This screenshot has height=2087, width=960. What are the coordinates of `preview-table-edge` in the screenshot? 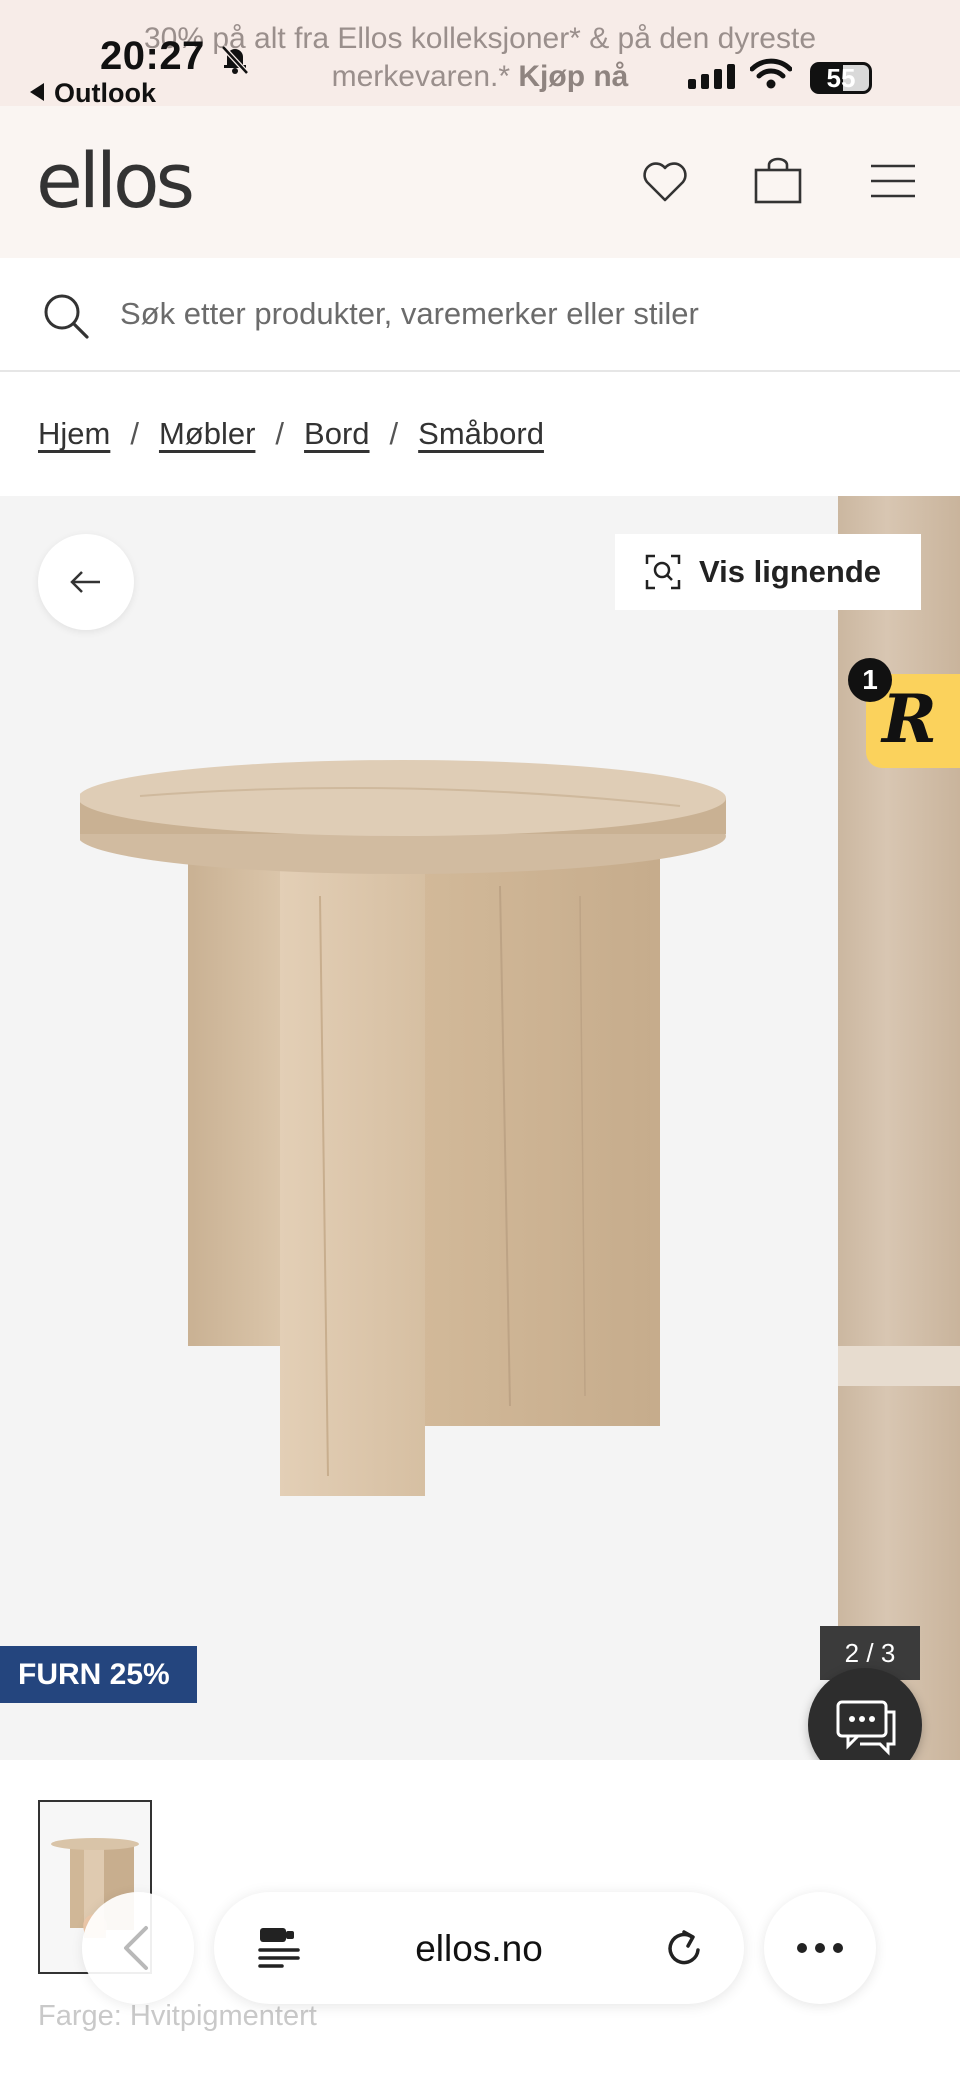 It's located at (899, 1366).